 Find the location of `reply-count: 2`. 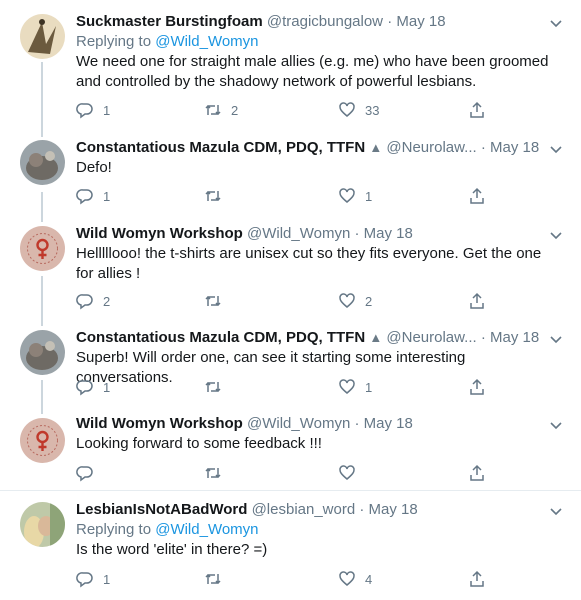

reply-count: 2 is located at coordinates (107, 301).